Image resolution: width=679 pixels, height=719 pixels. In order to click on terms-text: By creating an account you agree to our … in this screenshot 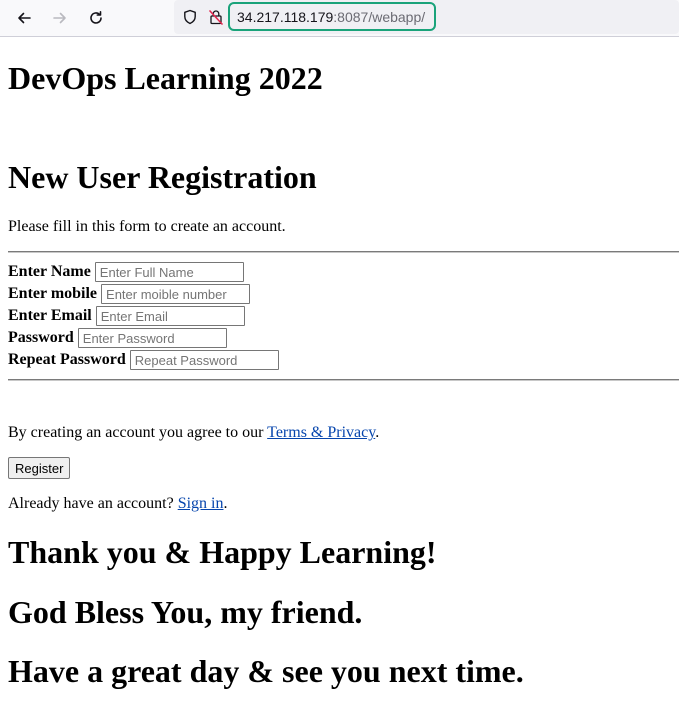, I will do `click(193, 432)`.